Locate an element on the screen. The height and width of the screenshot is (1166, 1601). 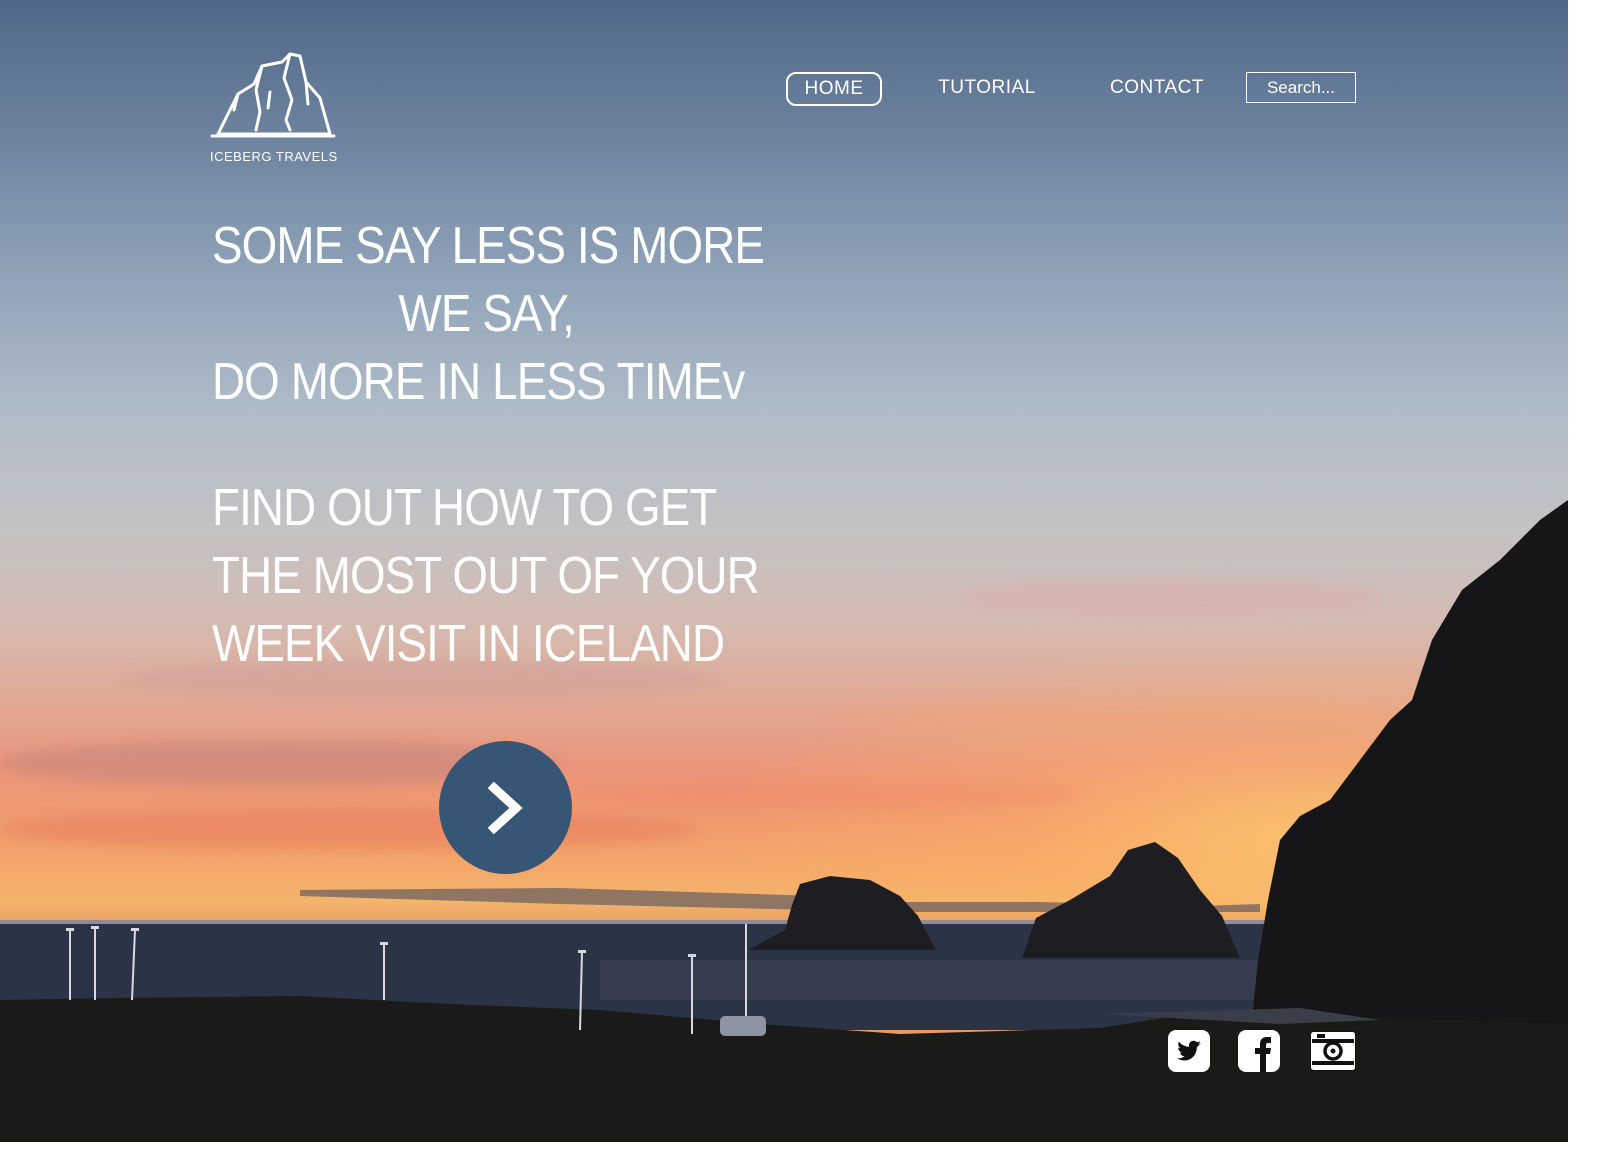
sea-reflection is located at coordinates (950, 980).